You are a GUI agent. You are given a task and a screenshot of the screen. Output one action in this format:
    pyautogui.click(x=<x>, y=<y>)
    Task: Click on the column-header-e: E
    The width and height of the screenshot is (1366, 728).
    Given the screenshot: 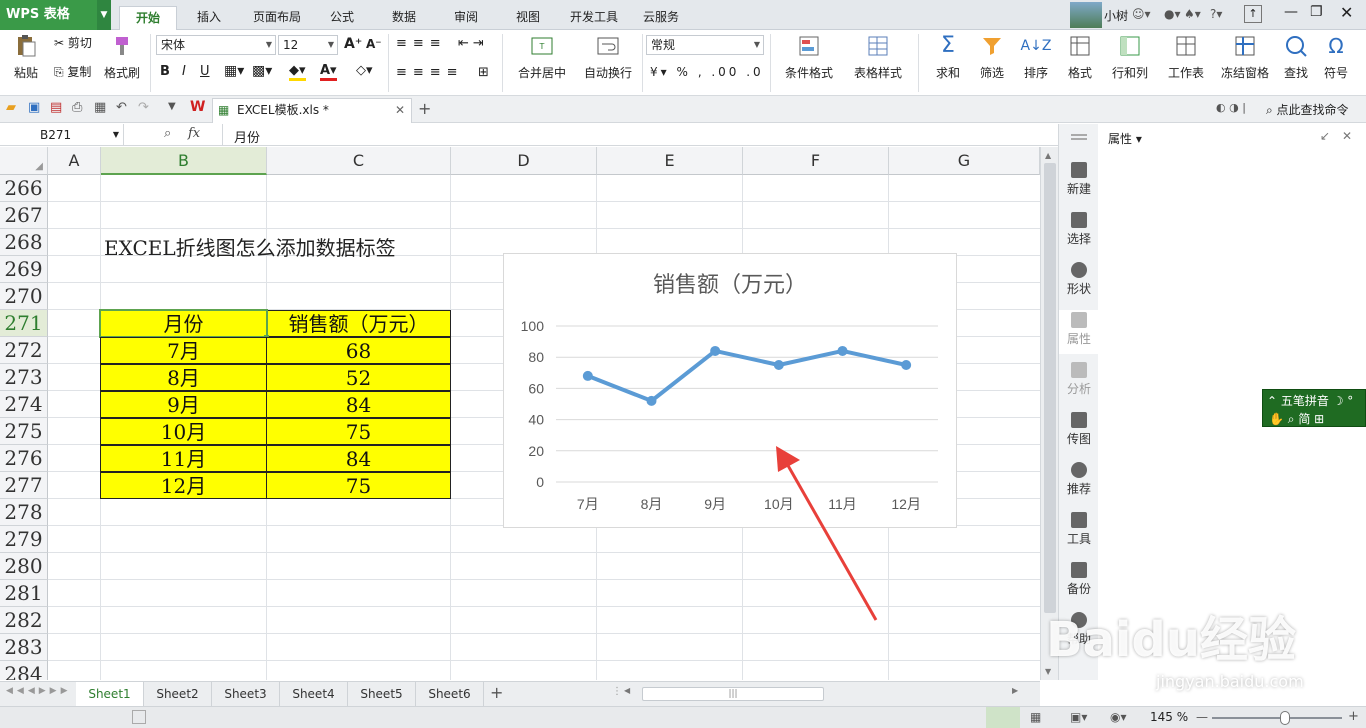 What is the action you would take?
    pyautogui.click(x=670, y=161)
    